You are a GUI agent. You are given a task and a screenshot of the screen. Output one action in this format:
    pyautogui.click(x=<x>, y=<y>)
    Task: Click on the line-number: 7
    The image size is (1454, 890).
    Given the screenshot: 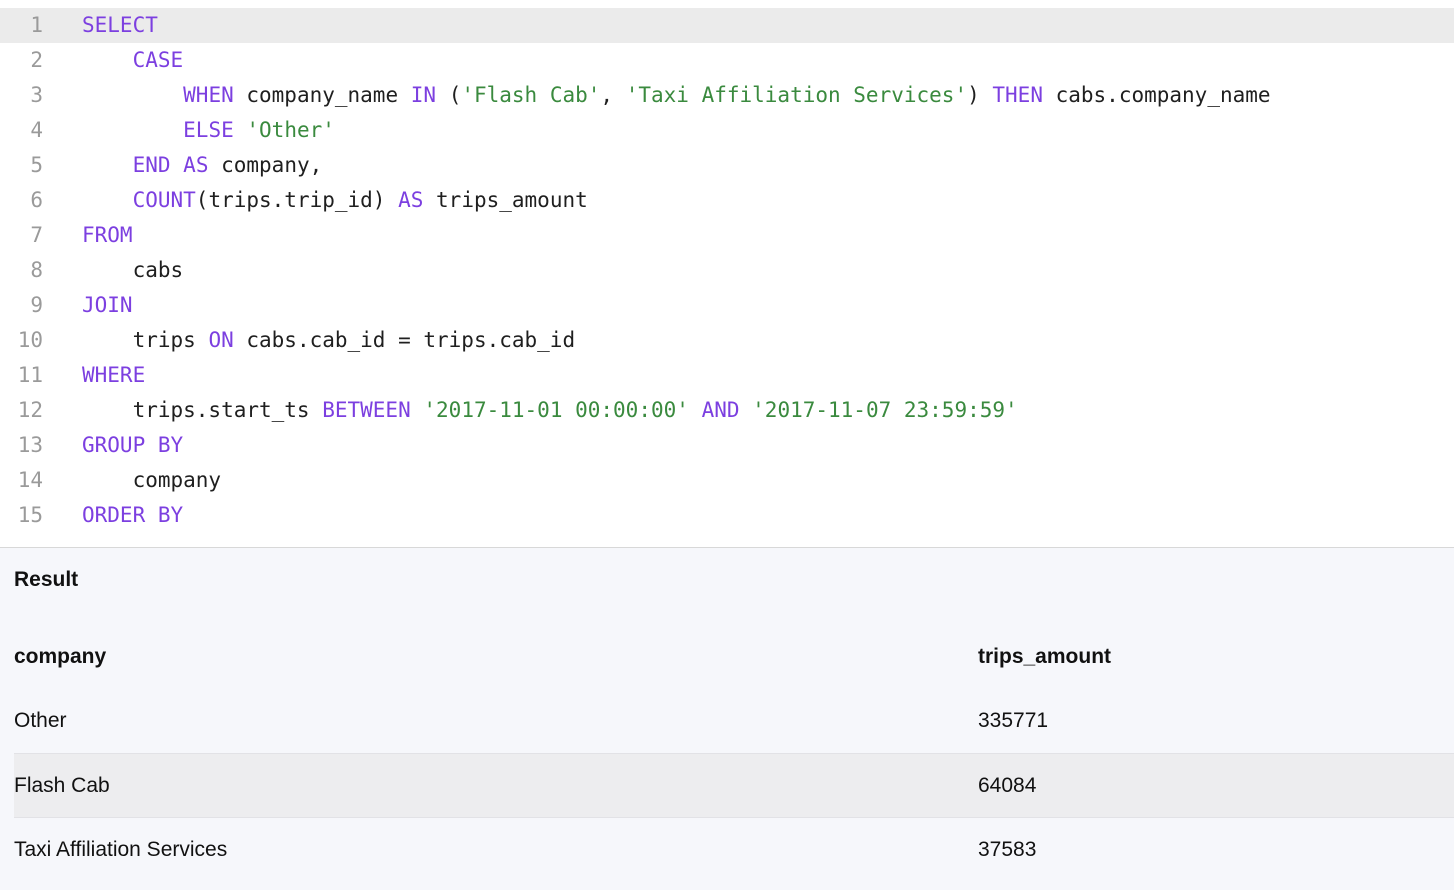 What is the action you would take?
    pyautogui.click(x=36, y=235)
    